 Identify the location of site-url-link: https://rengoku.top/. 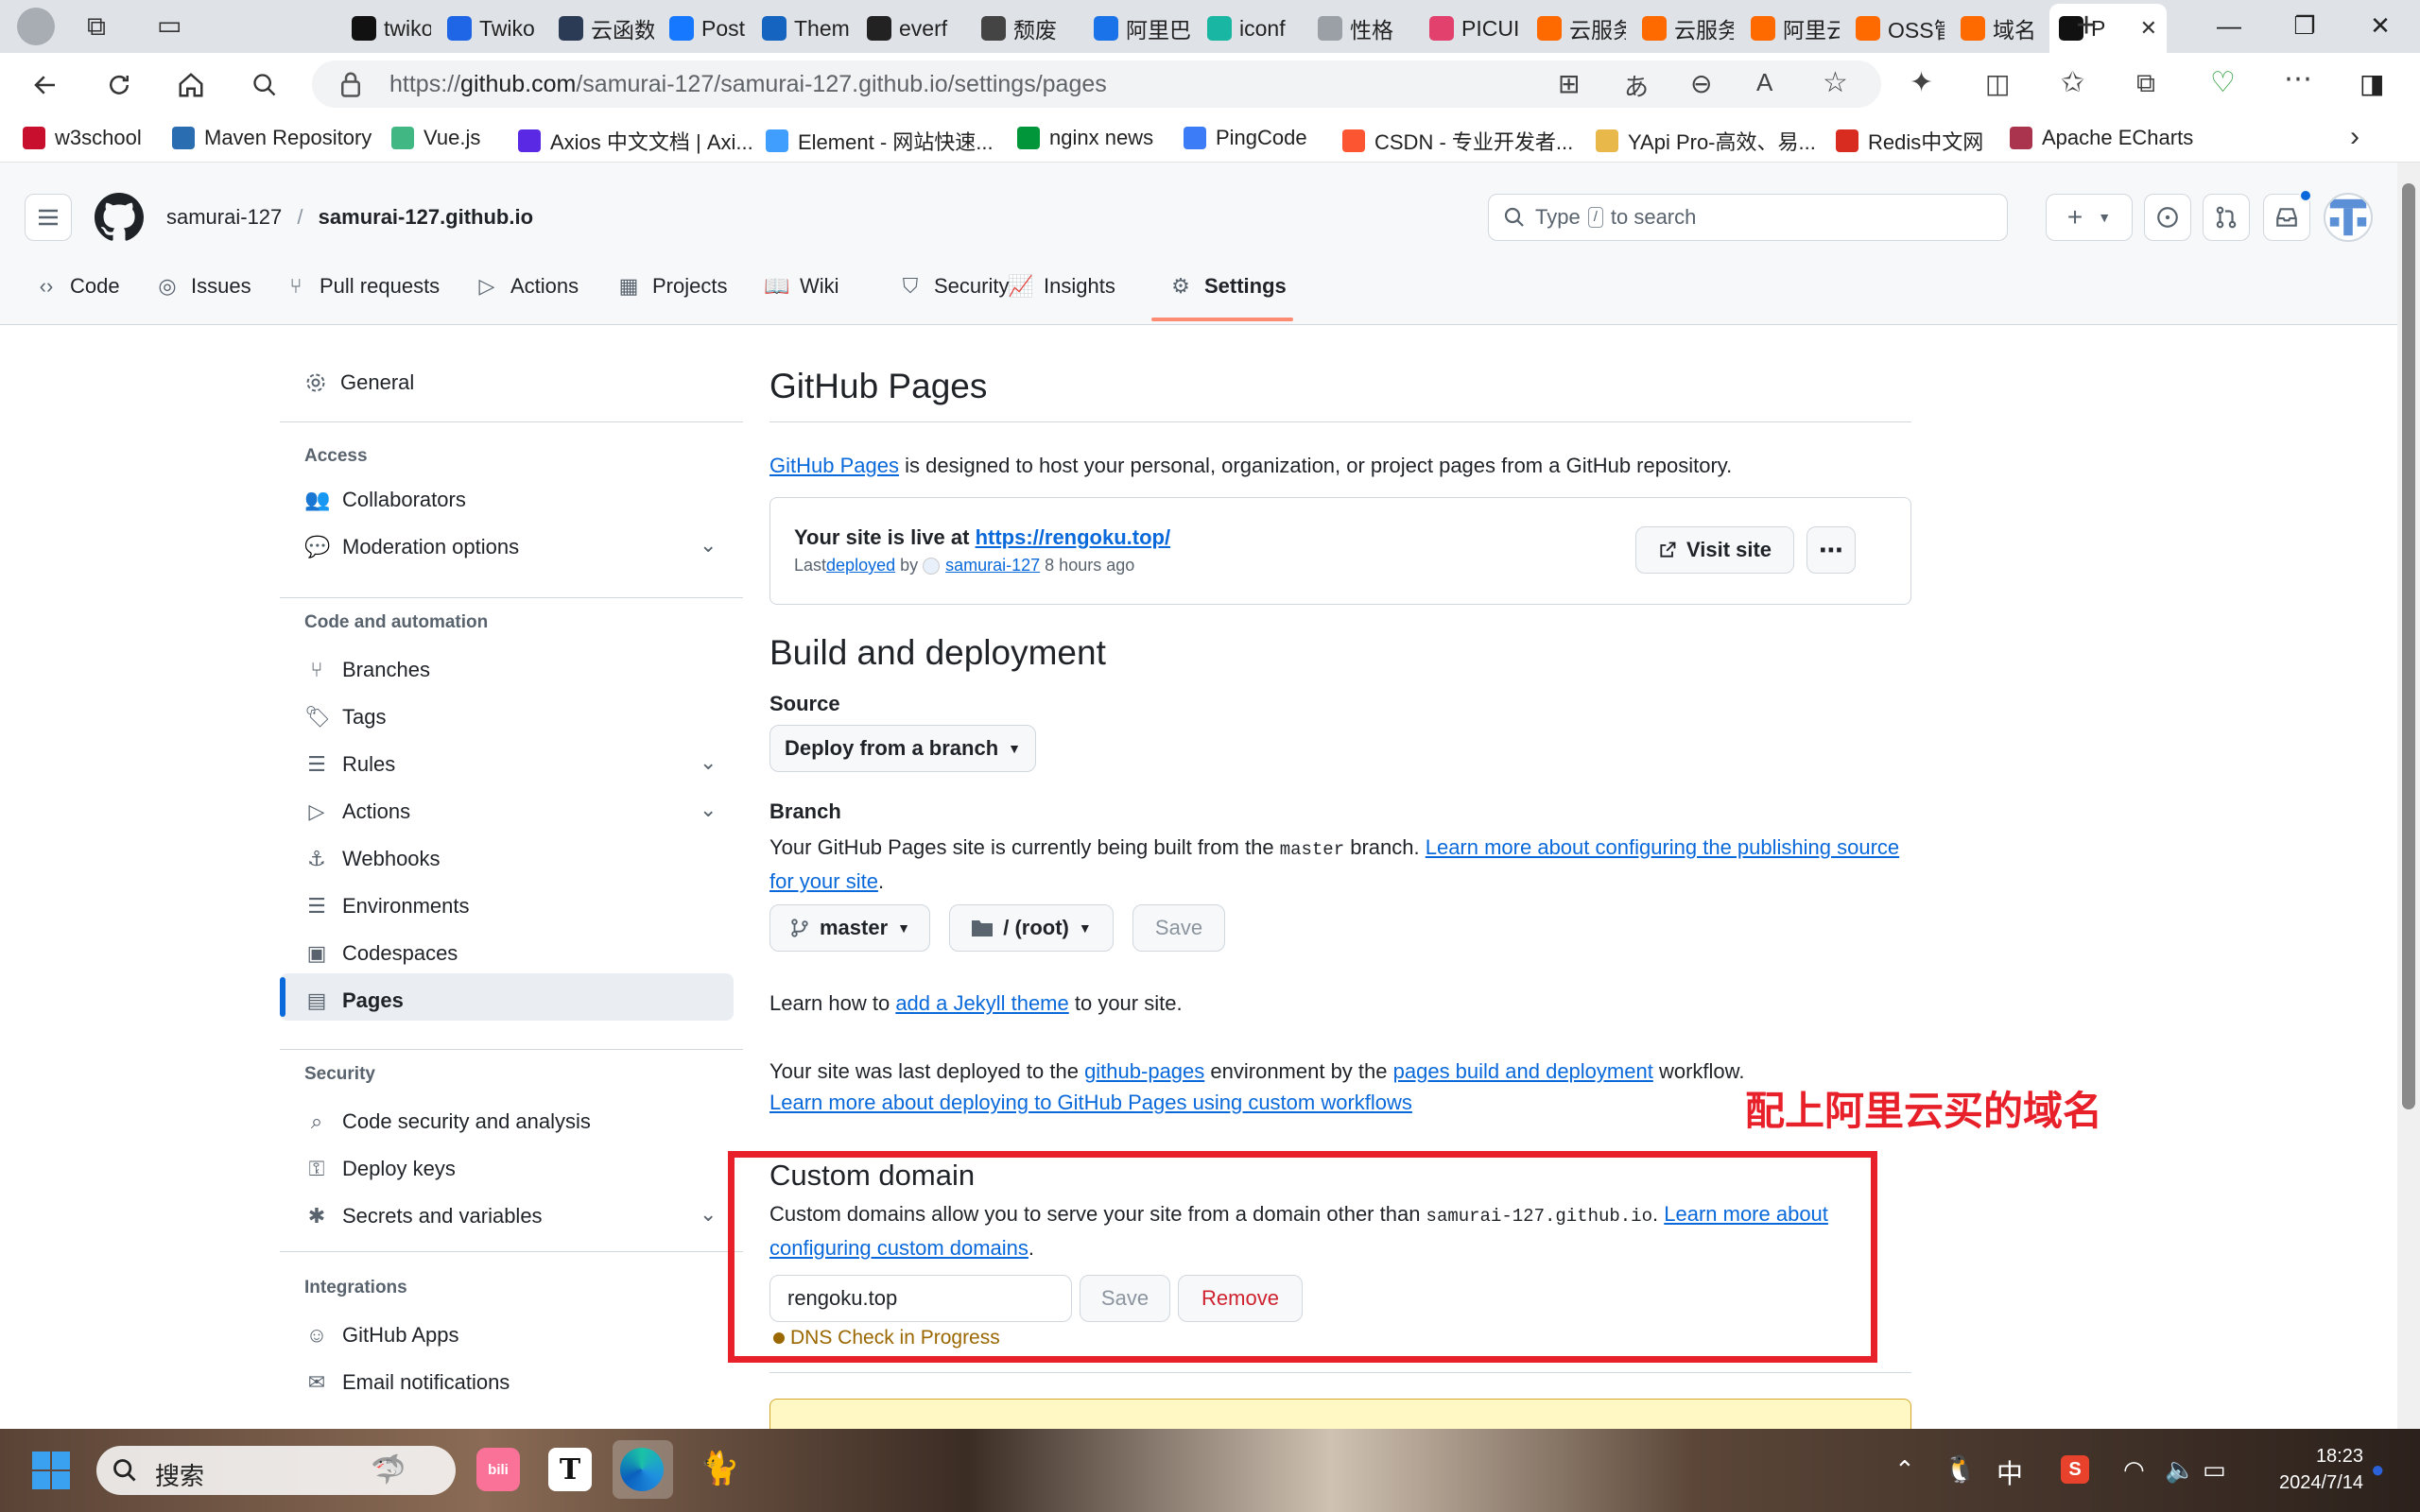
(1073, 537).